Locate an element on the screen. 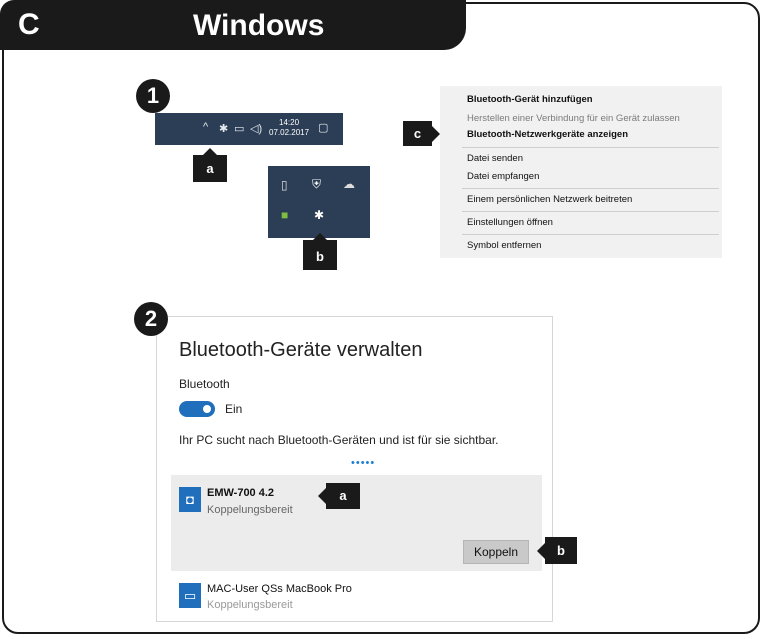 The image size is (767, 639). tray-overflow: ▯ ⛨ ☁ ■ ✱ is located at coordinates (319, 202).